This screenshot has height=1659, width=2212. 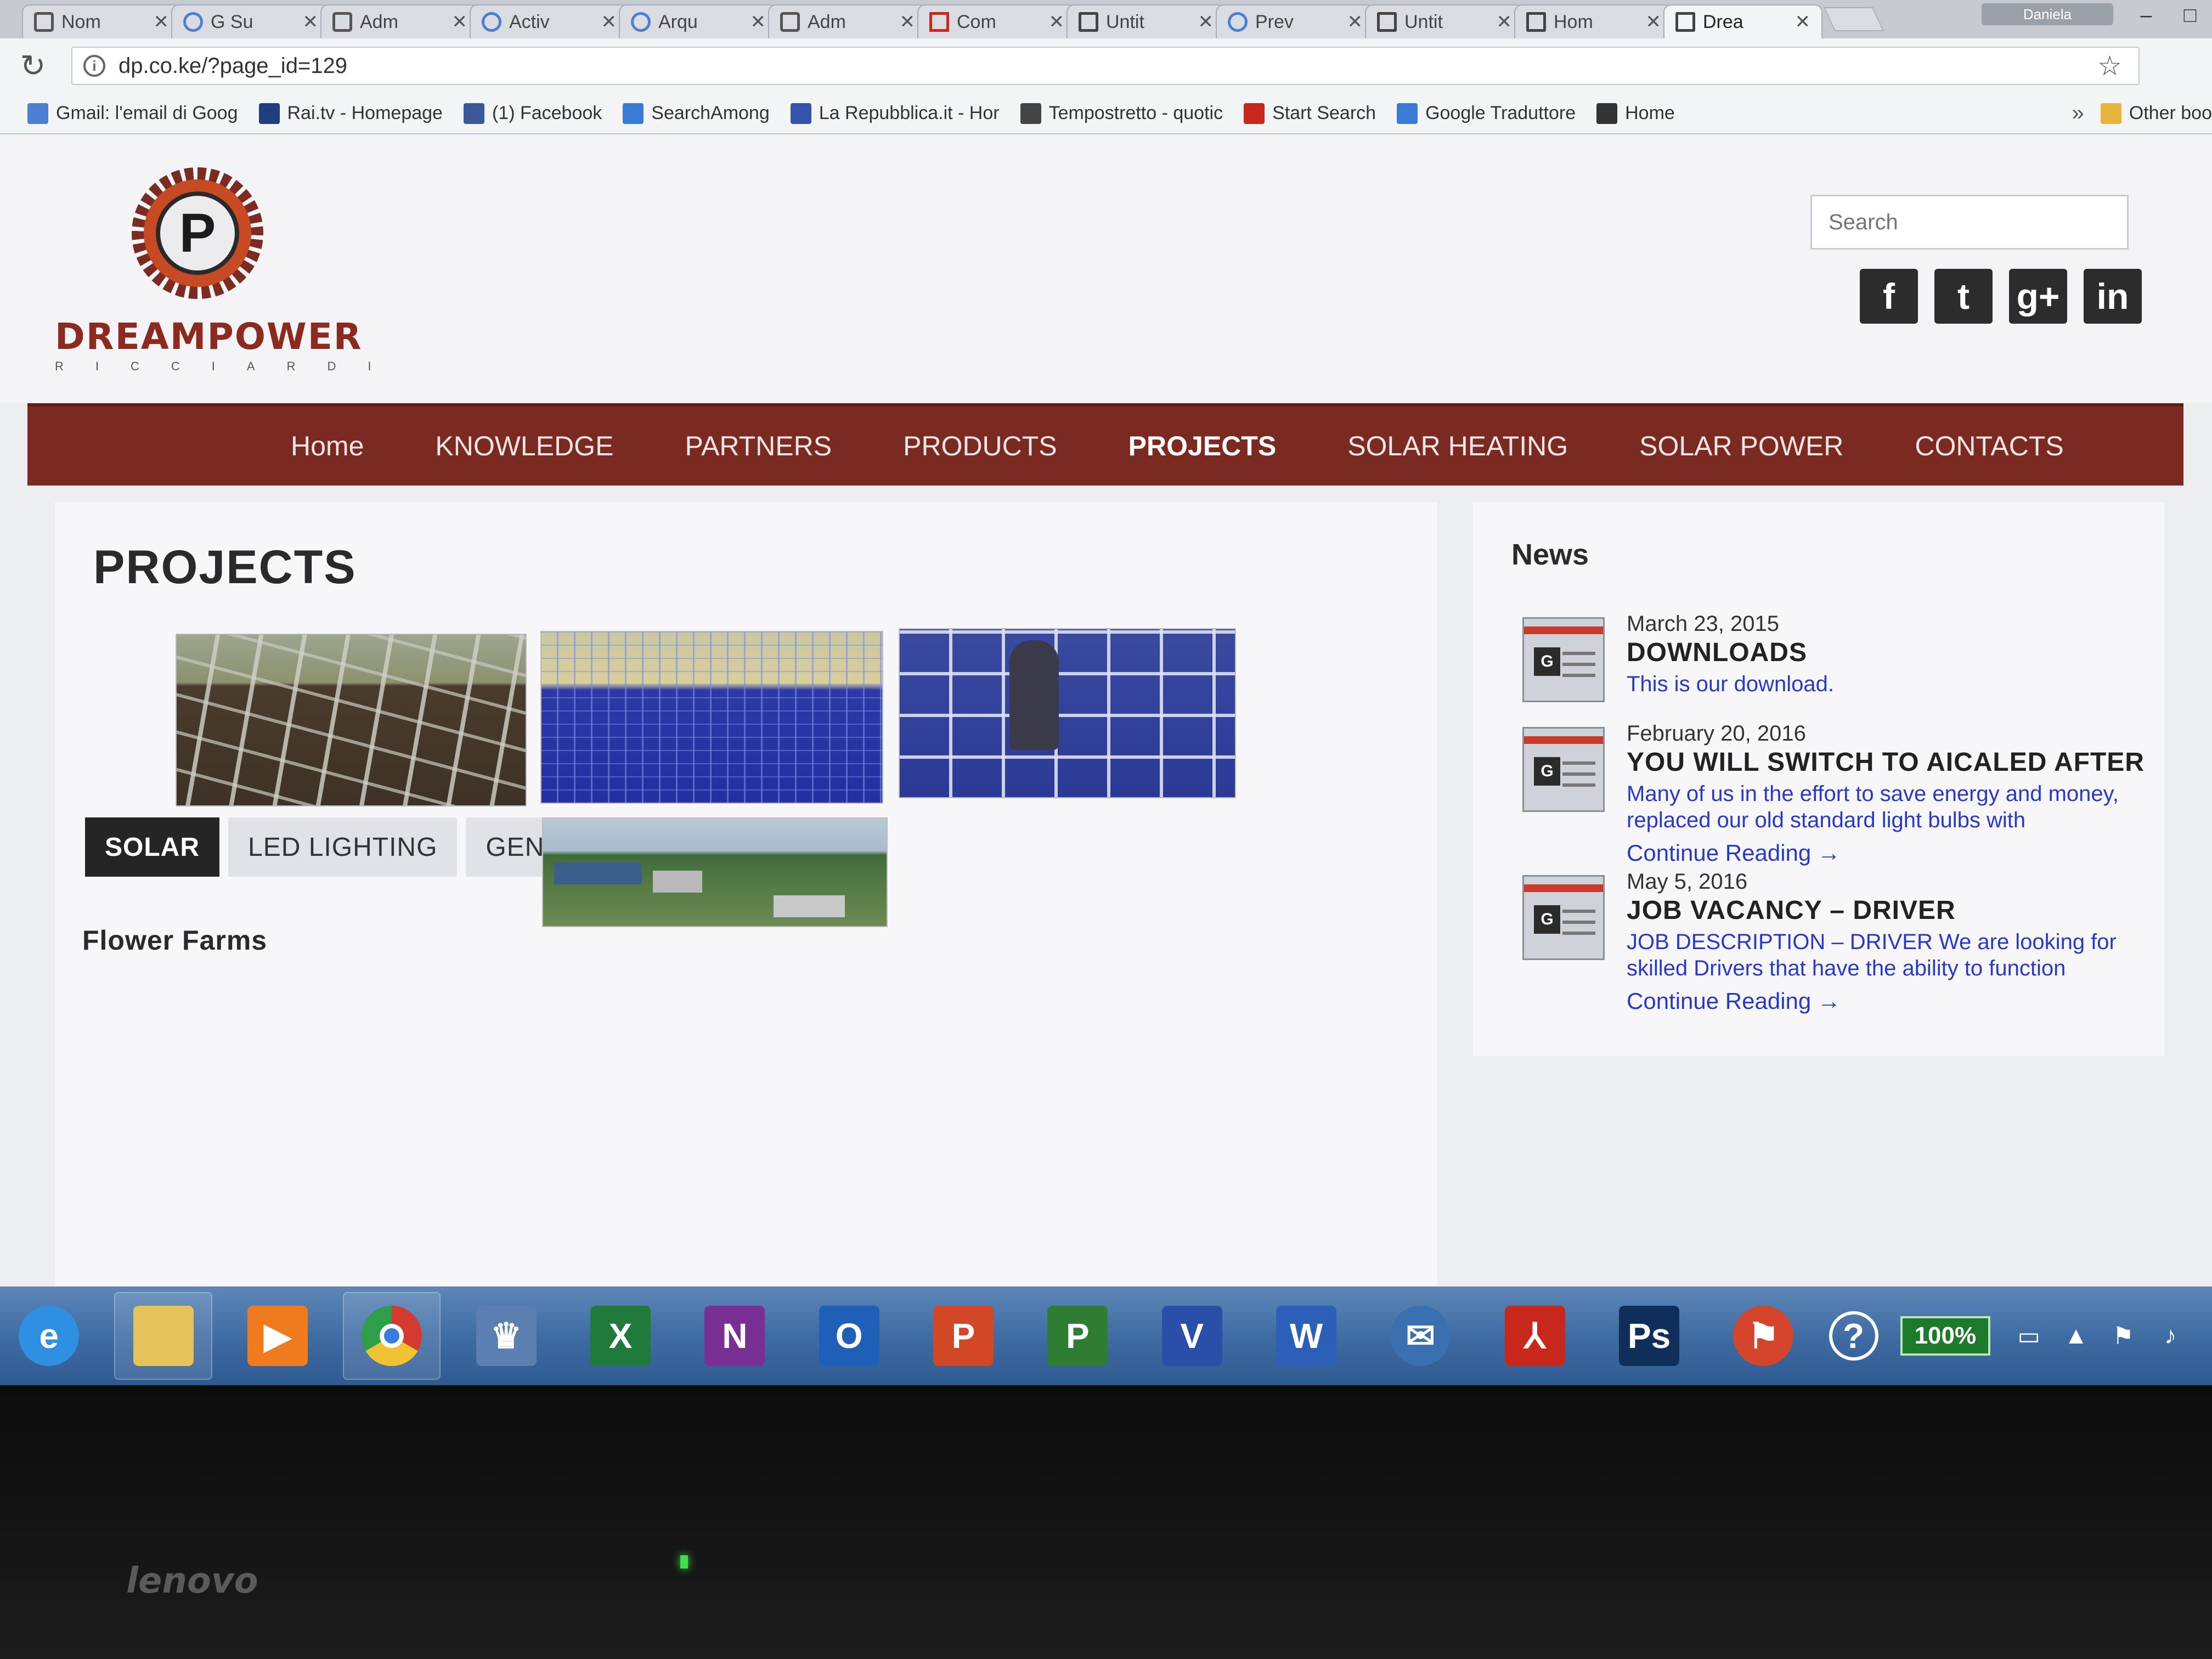 What do you see at coordinates (1763, 1336) in the screenshot?
I see `taskbar-button: ⚑` at bounding box center [1763, 1336].